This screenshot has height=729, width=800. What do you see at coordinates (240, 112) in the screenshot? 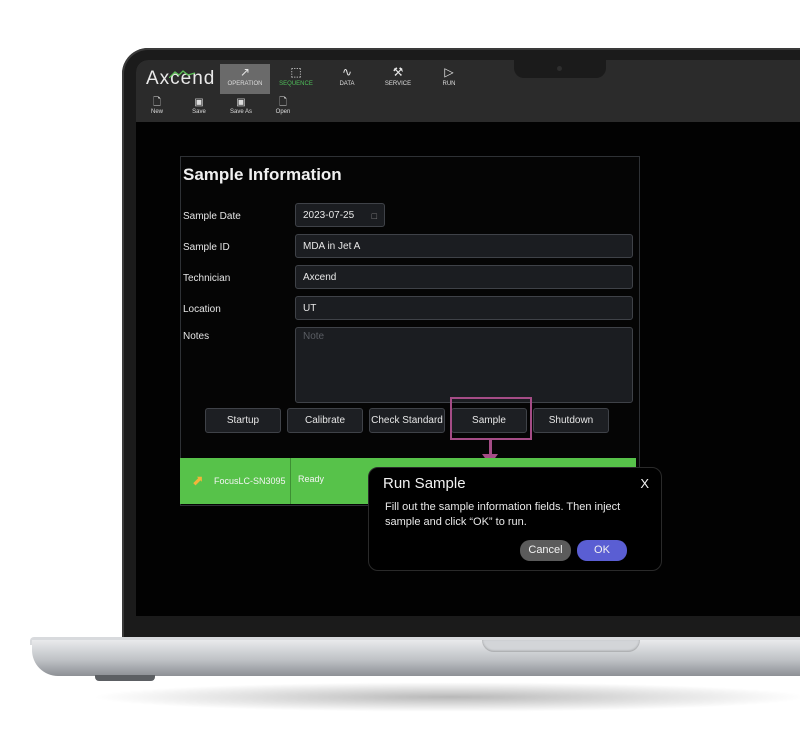
I see `save-as-label: Save As` at bounding box center [240, 112].